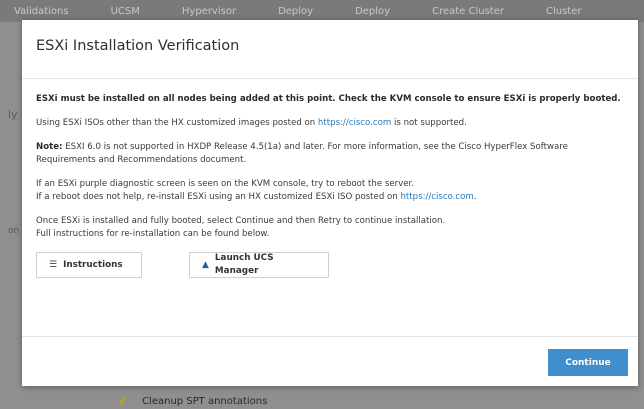  What do you see at coordinates (373, 11) in the screenshot?
I see `bg-tab-deploy-2: Deploy` at bounding box center [373, 11].